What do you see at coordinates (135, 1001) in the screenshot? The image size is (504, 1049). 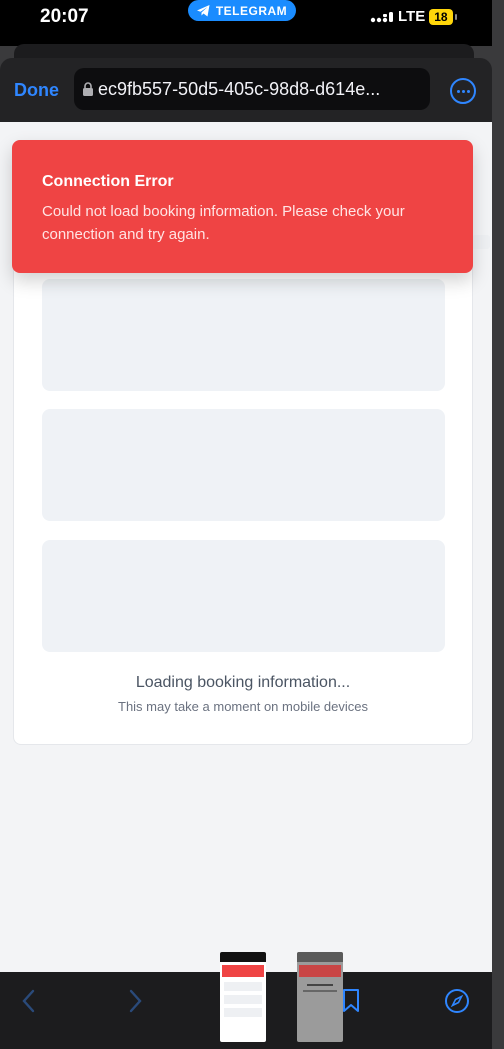 I see `chevron-right-icon` at bounding box center [135, 1001].